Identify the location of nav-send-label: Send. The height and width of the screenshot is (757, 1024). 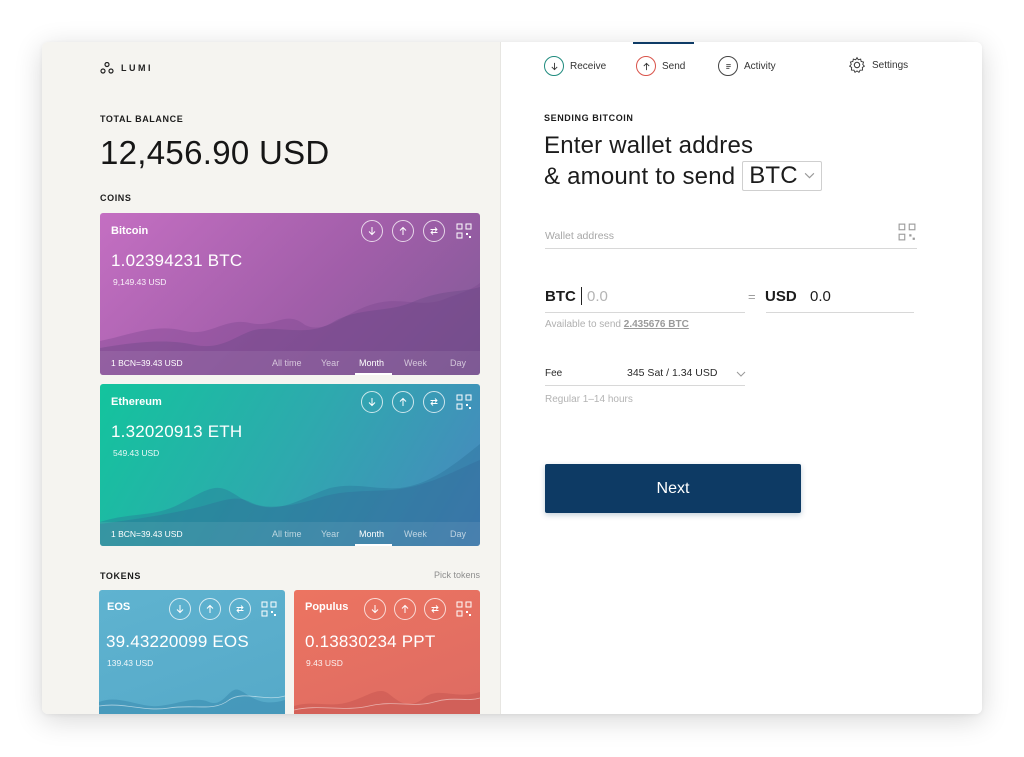
(674, 66).